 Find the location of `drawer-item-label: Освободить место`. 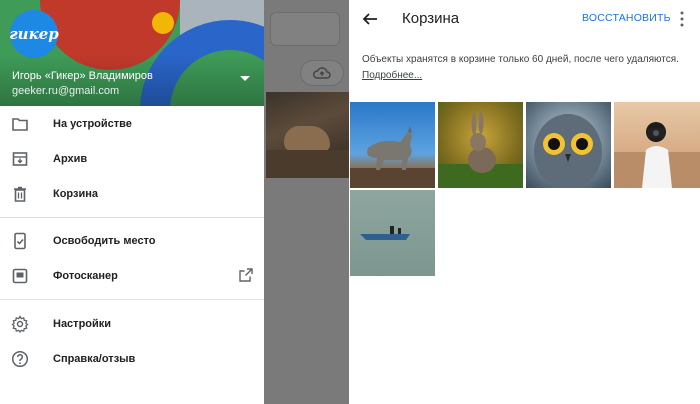

drawer-item-label: Освободить место is located at coordinates (104, 241).